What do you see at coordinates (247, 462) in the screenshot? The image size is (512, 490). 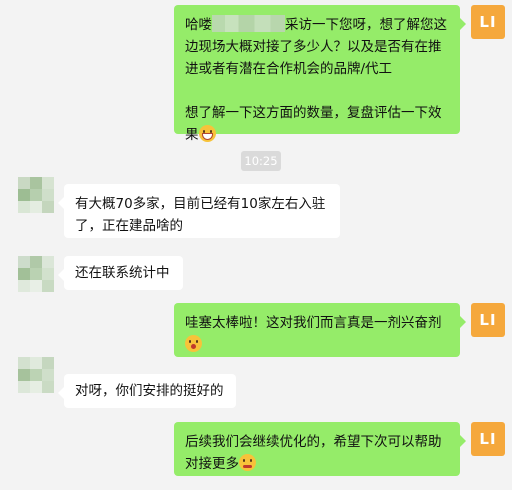 I see `hand-over-mouth-face-icon` at bounding box center [247, 462].